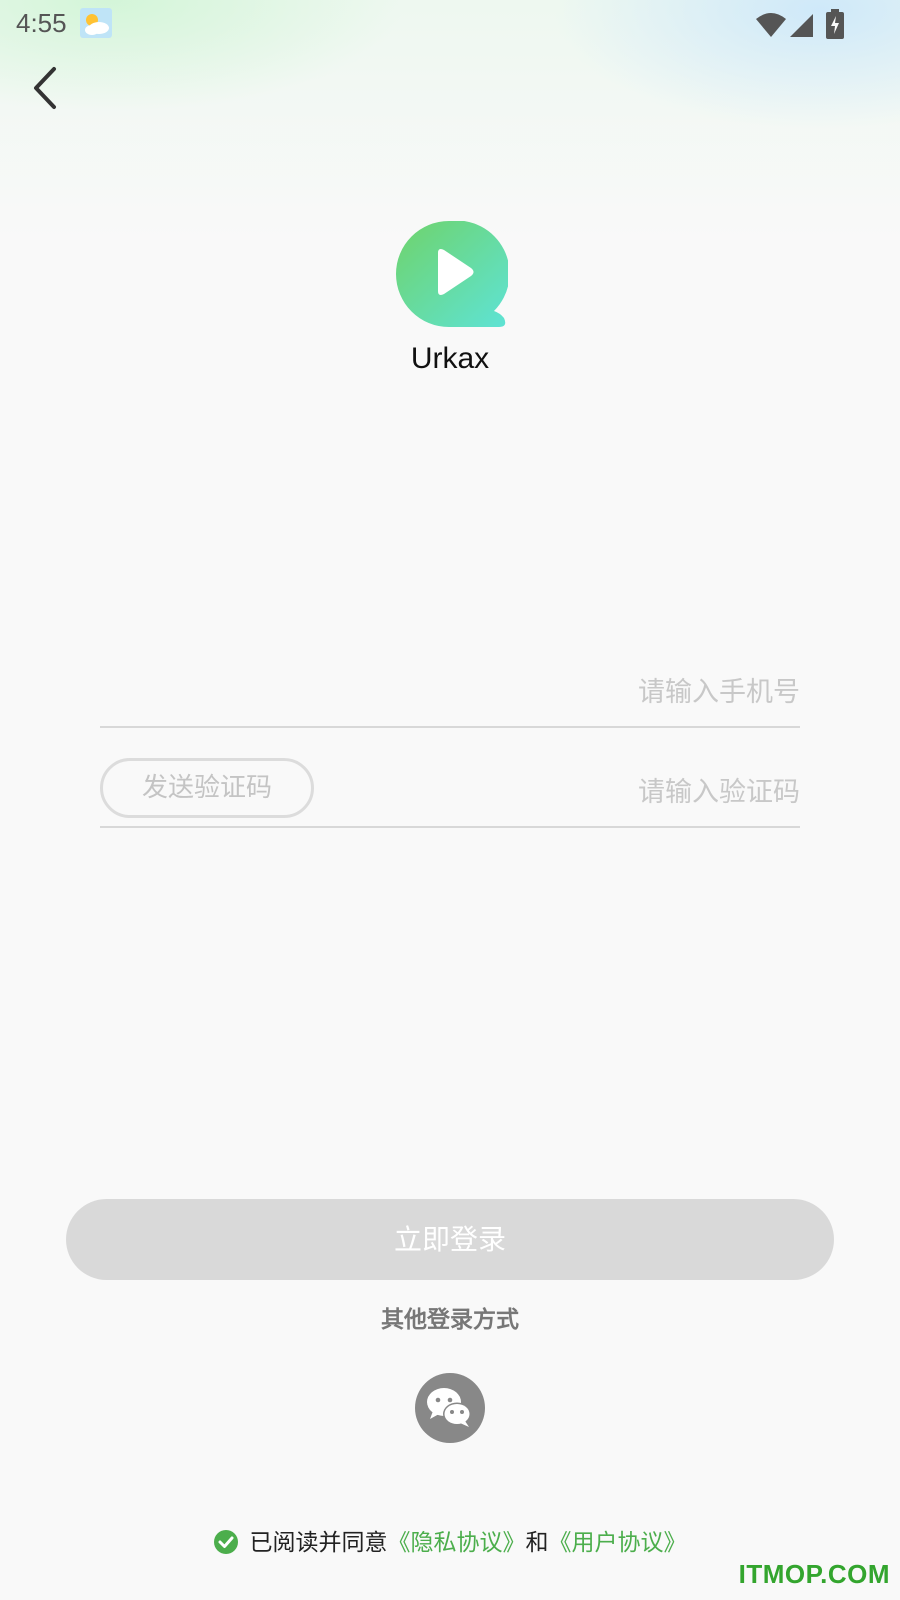 The width and height of the screenshot is (900, 1600). What do you see at coordinates (771, 25) in the screenshot?
I see `wifi-icon` at bounding box center [771, 25].